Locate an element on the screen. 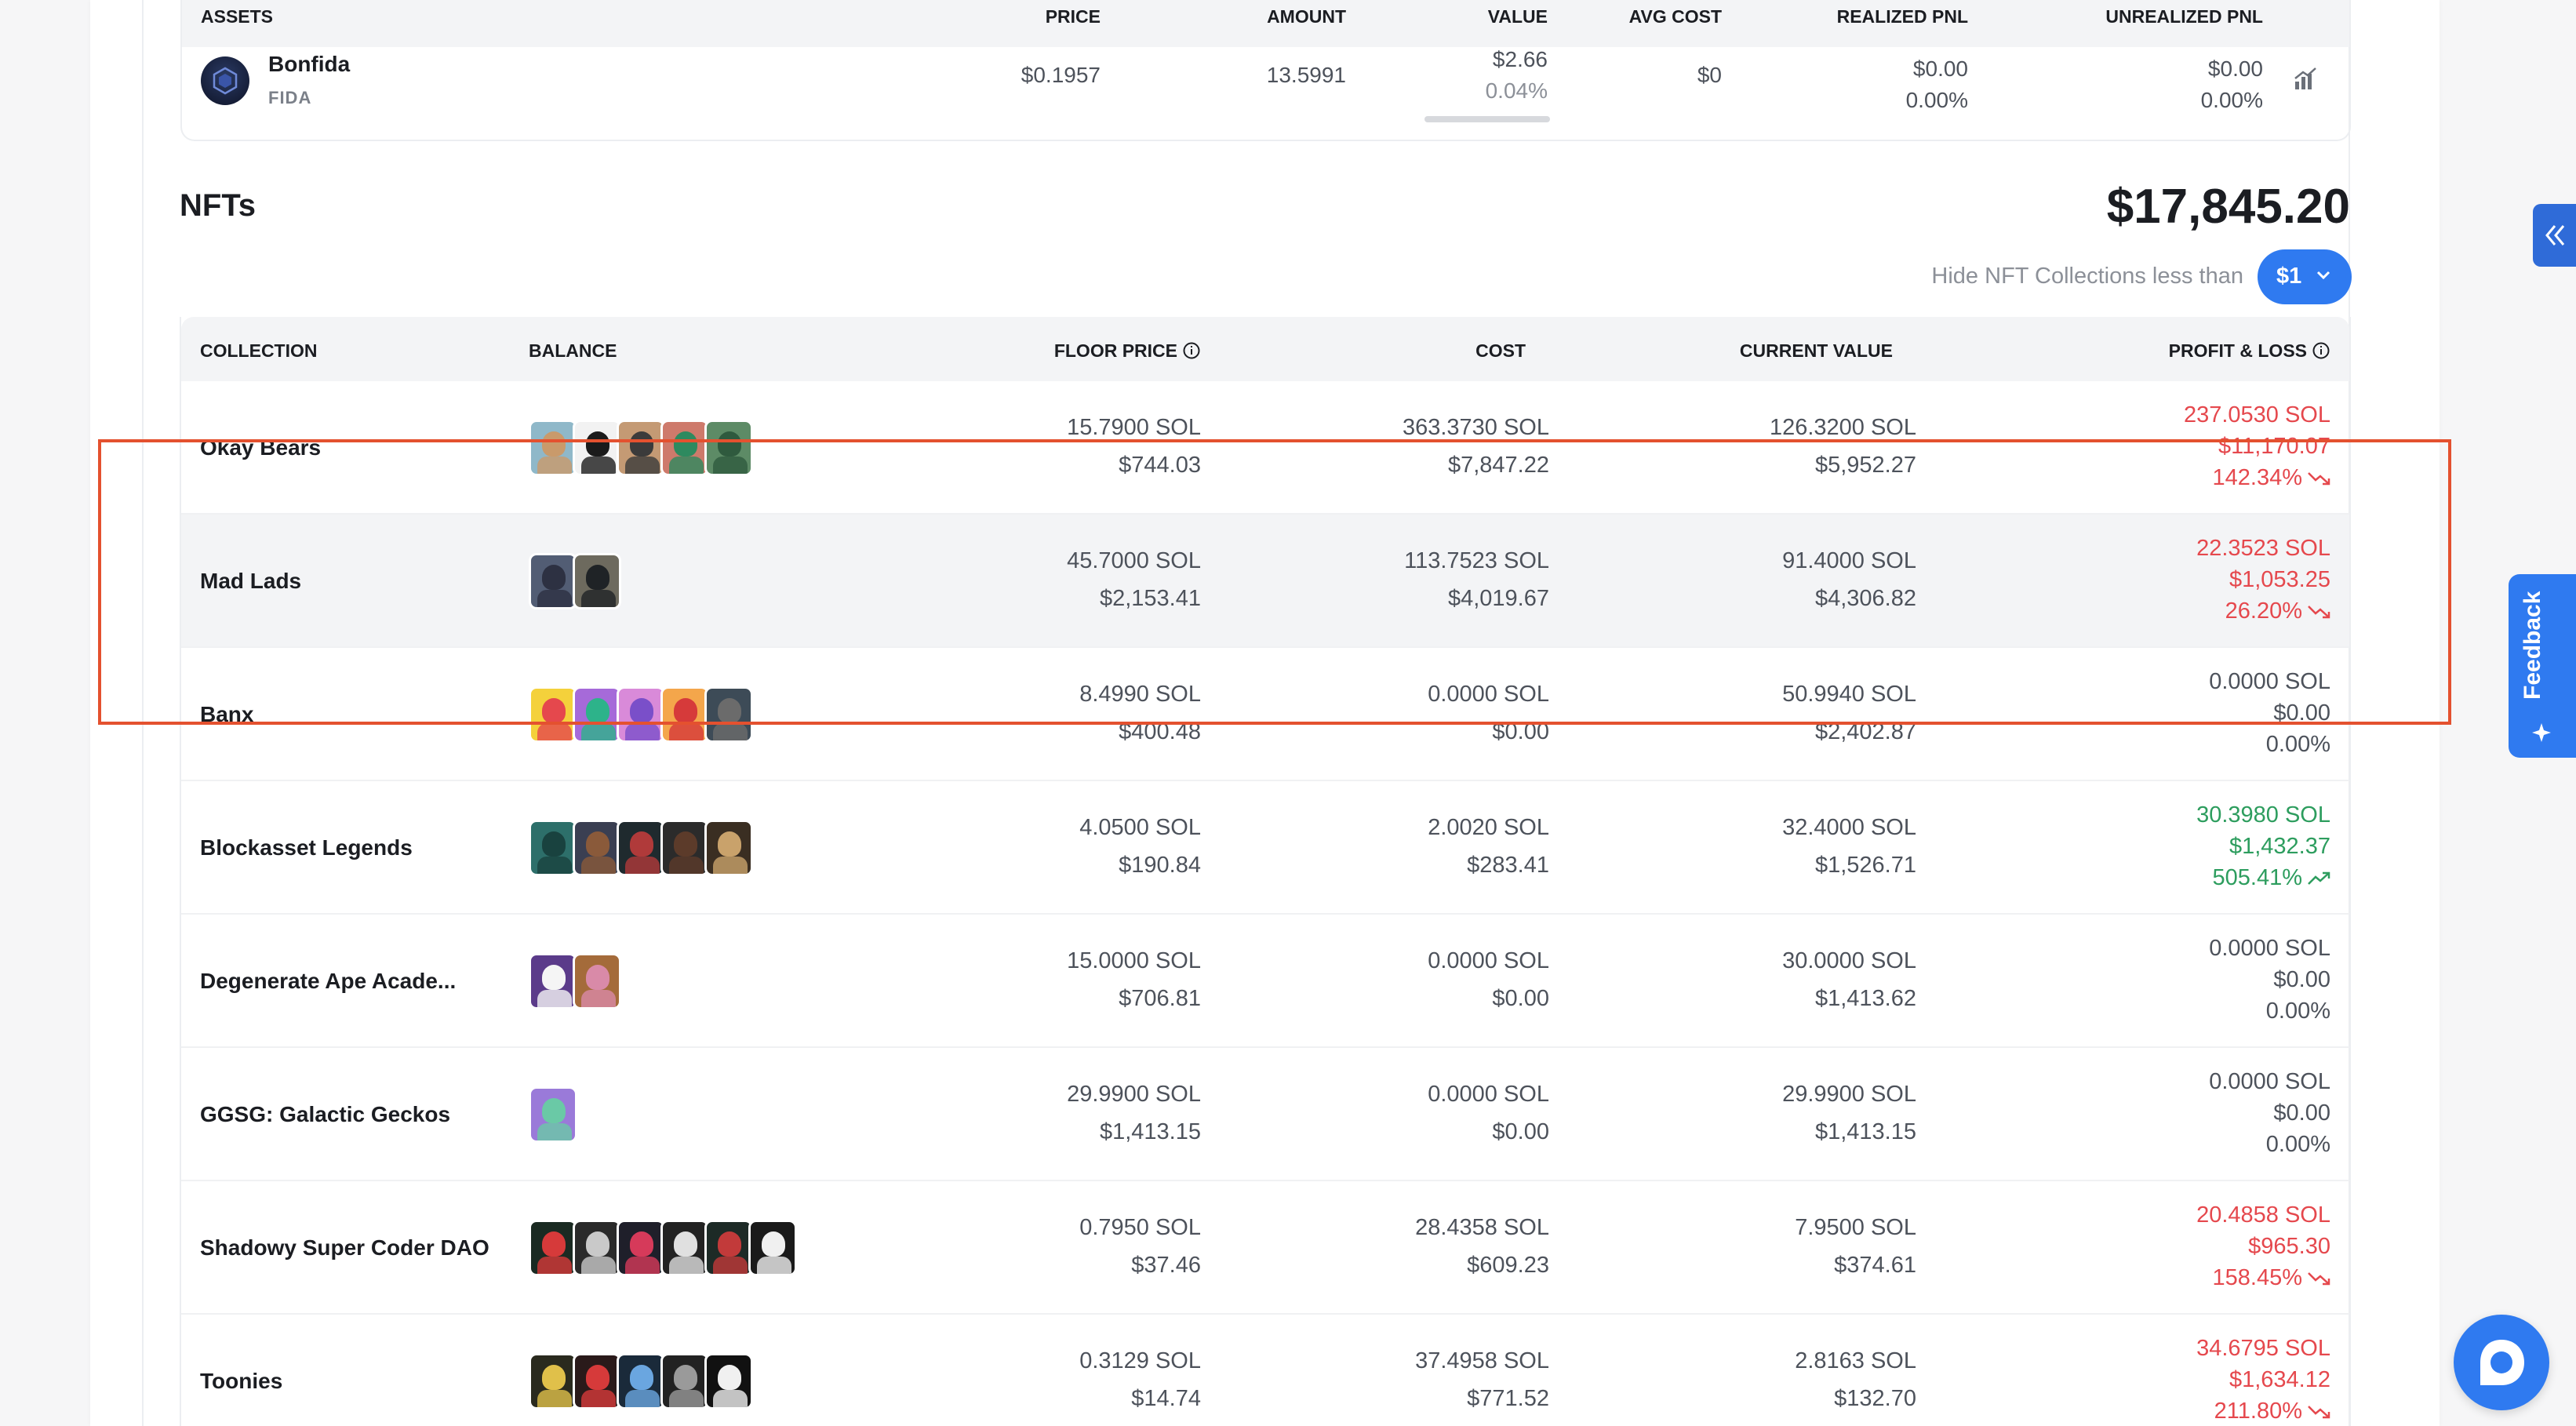 The width and height of the screenshot is (2576, 1426). collection-name: Blockasset Legends is located at coordinates (306, 847).